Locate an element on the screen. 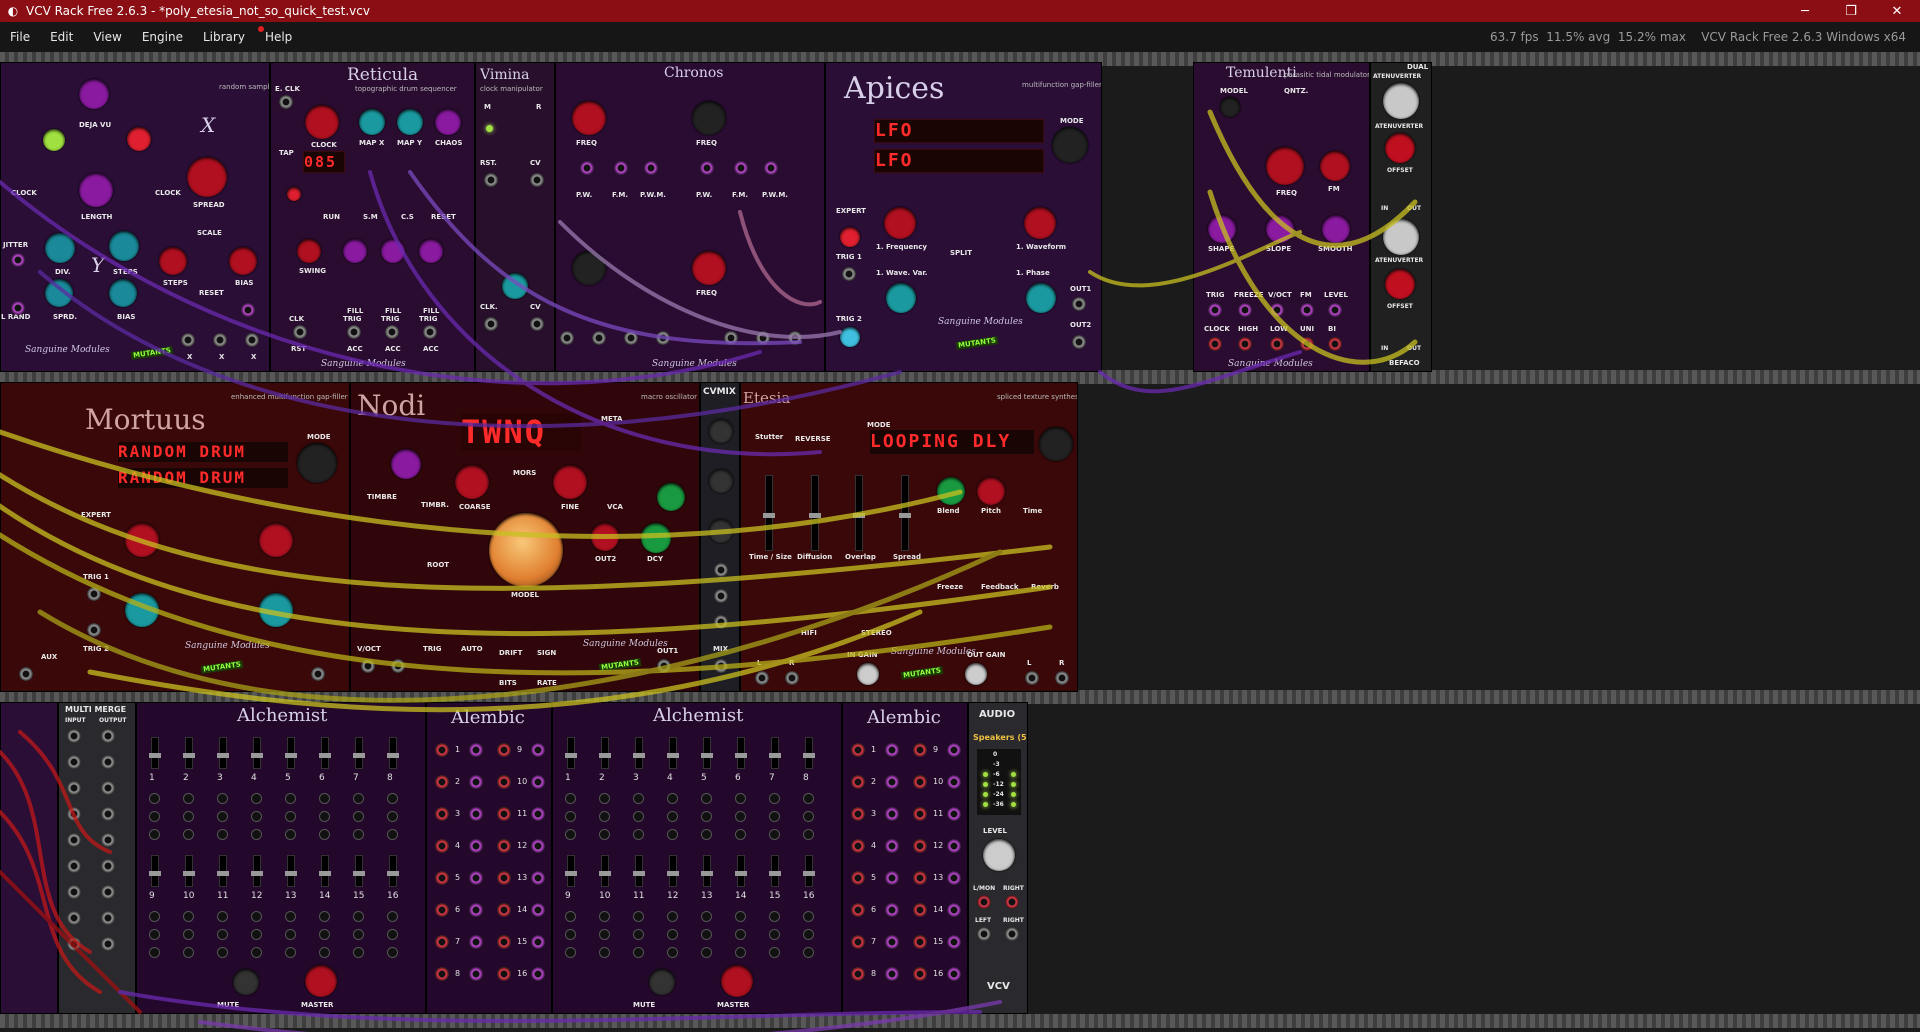  module-multi-merge: MULTI MERGE INPUT OUTPUT is located at coordinates (97, 858).